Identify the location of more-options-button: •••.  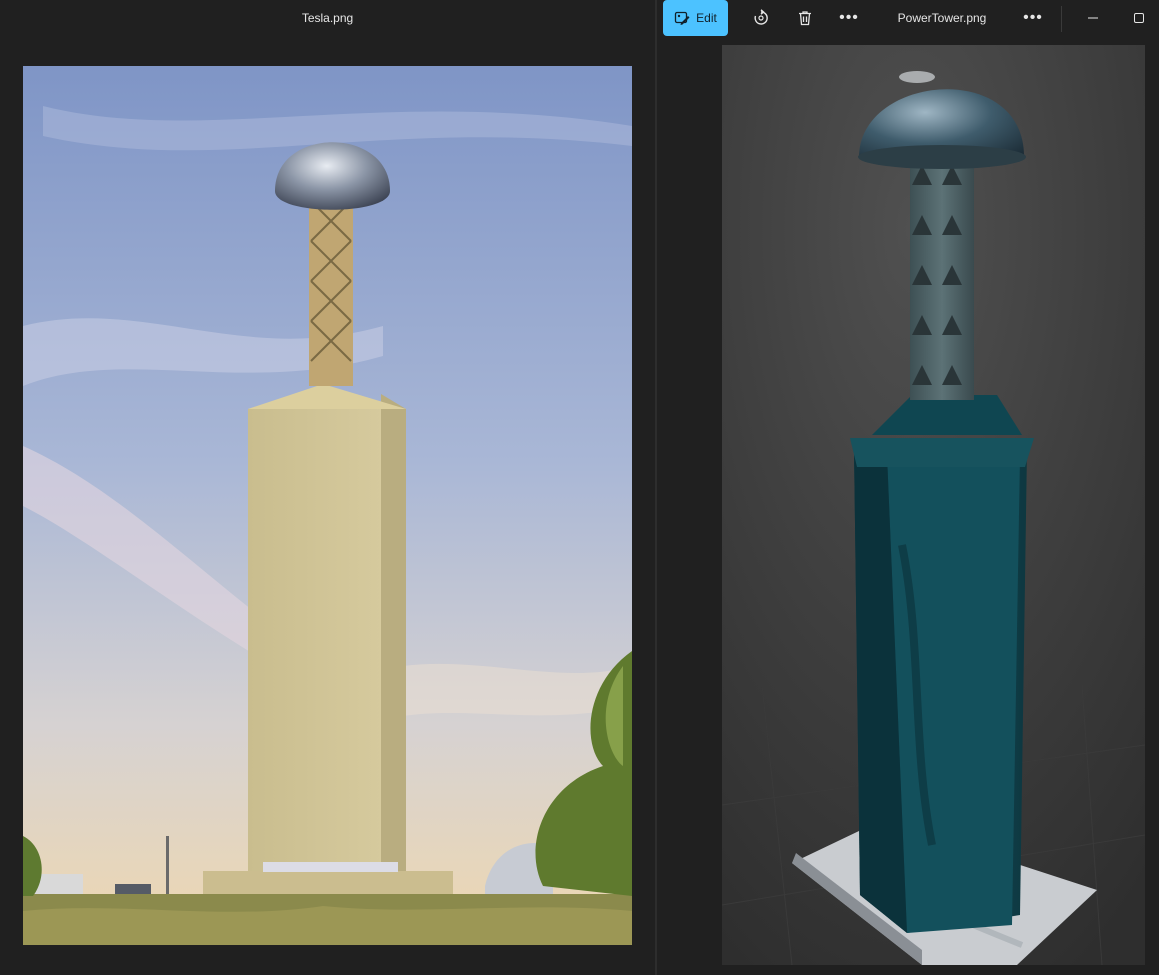
(849, 18).